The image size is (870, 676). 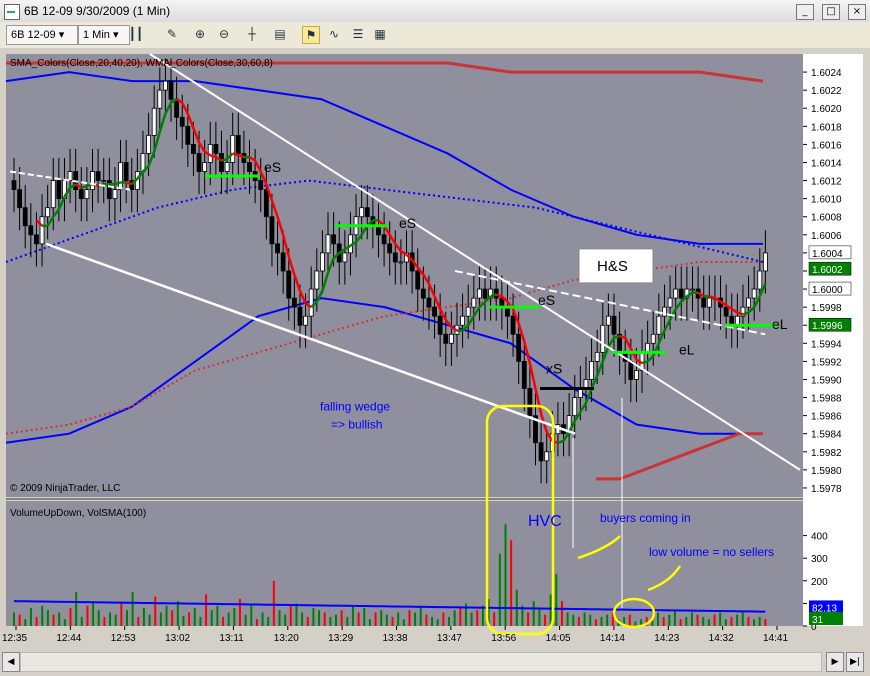 What do you see at coordinates (826, 200) in the screenshot?
I see `price-tick-label: 1.6010` at bounding box center [826, 200].